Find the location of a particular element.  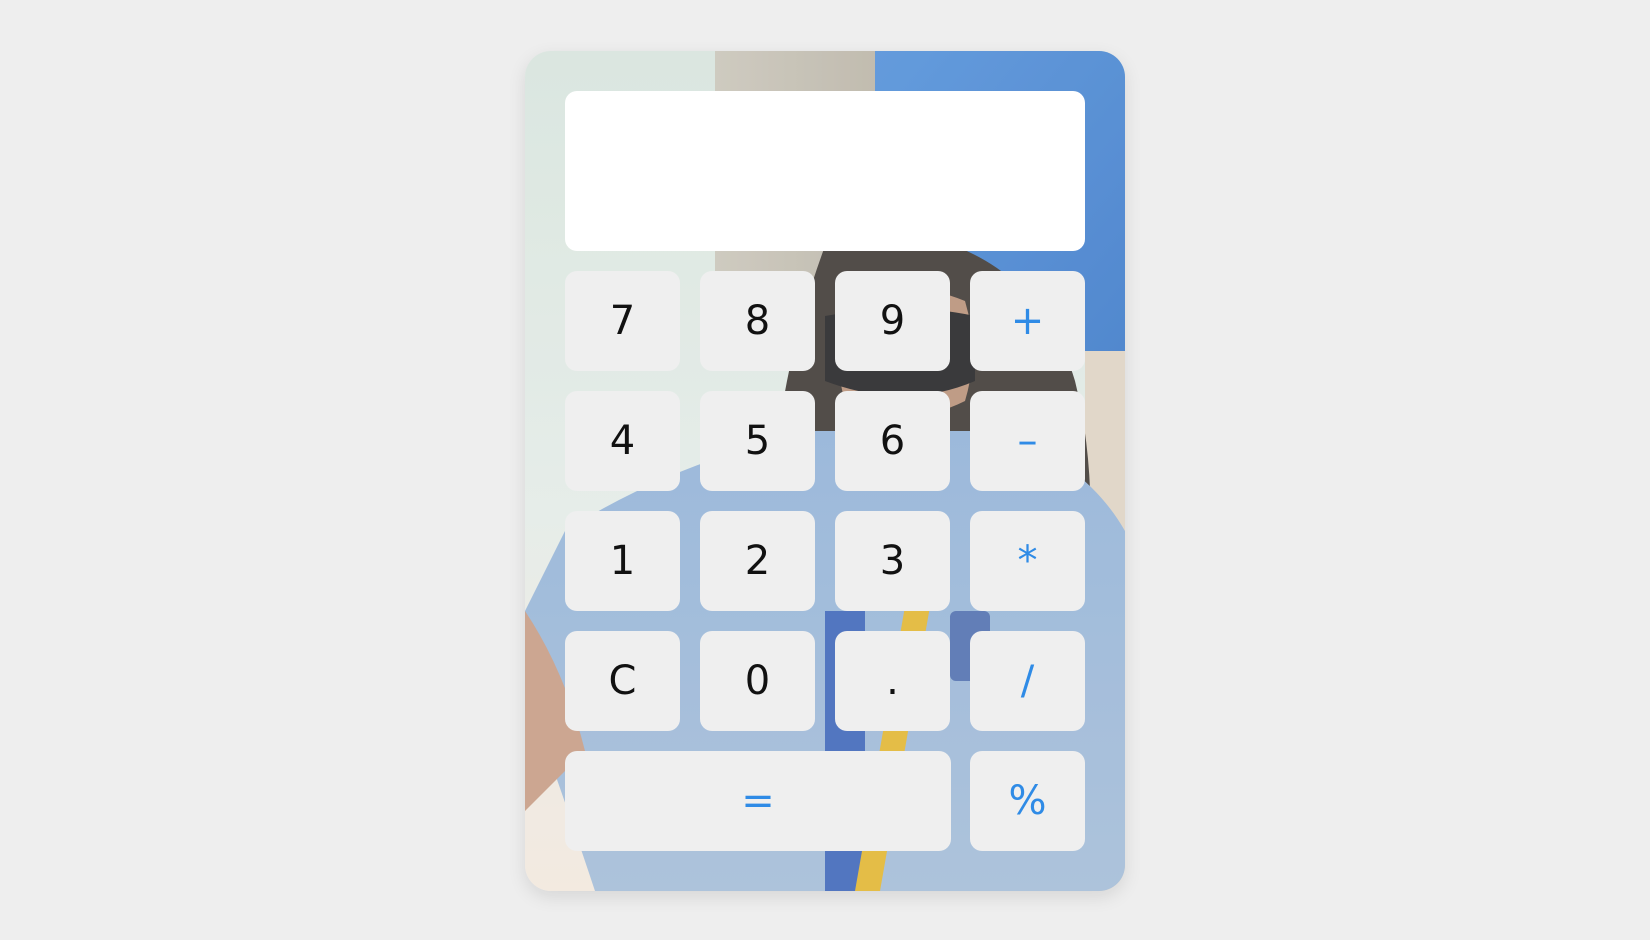

key-equals: = is located at coordinates (758, 801).